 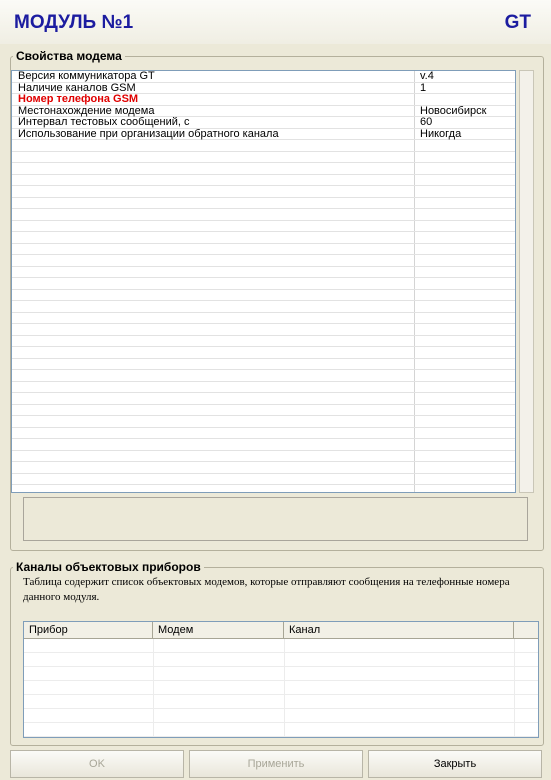 What do you see at coordinates (423, 88) in the screenshot?
I see `property-value: 1` at bounding box center [423, 88].